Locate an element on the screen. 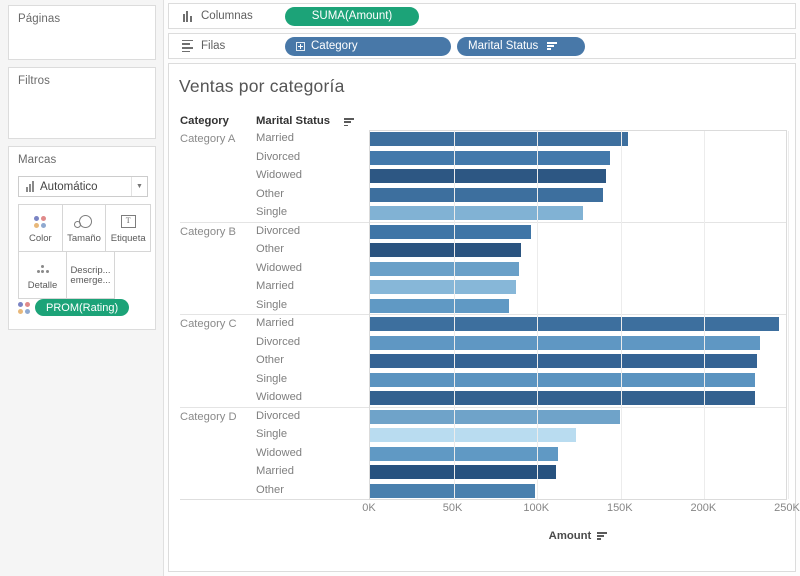 This screenshot has width=800, height=576. column-header-marital-status: Marital Status is located at coordinates (293, 121).